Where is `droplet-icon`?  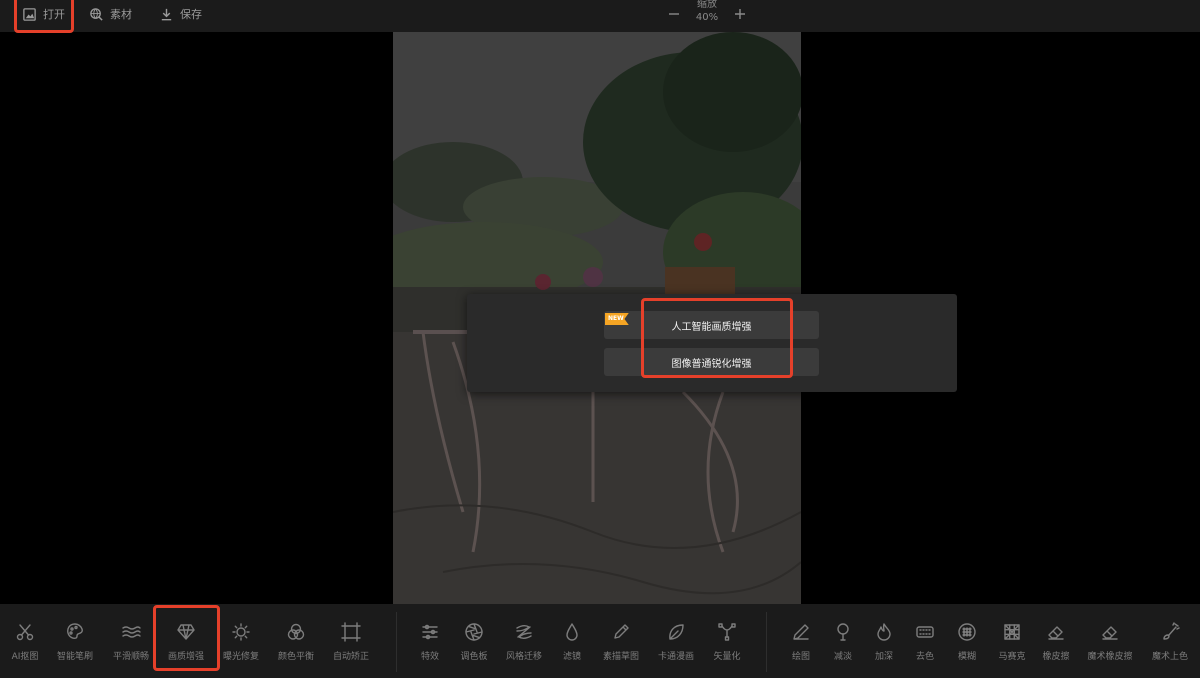 droplet-icon is located at coordinates (572, 632).